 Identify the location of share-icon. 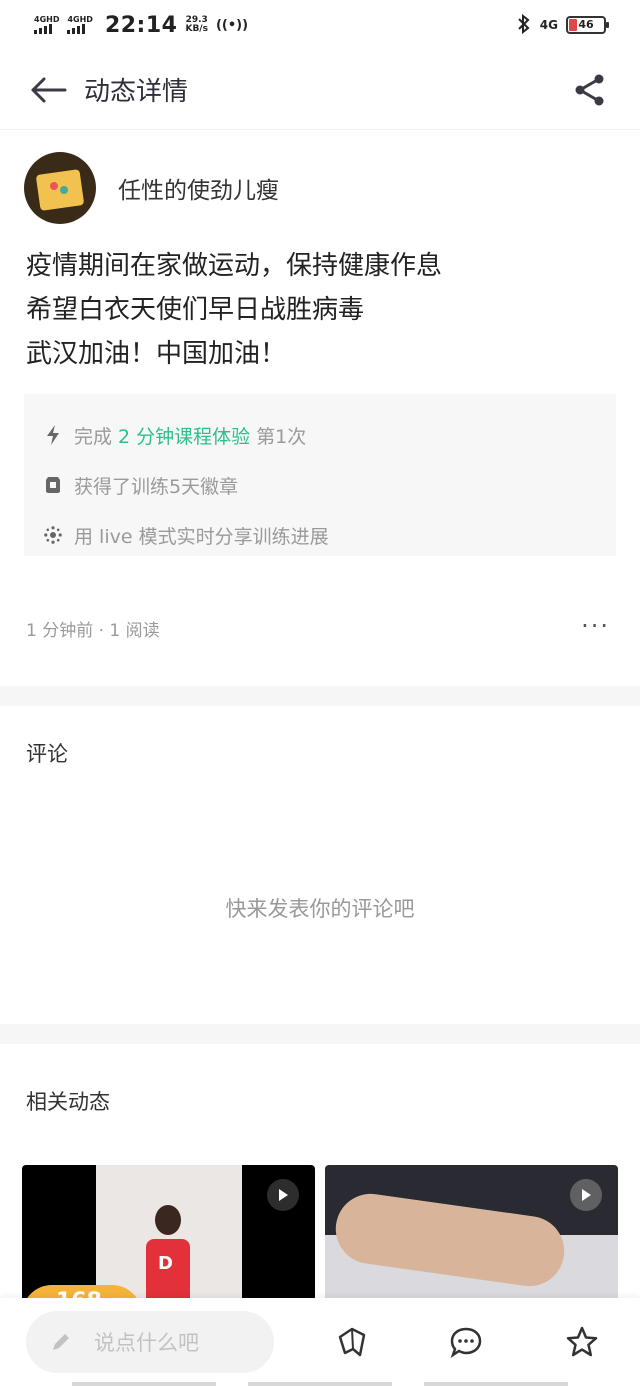
(589, 90).